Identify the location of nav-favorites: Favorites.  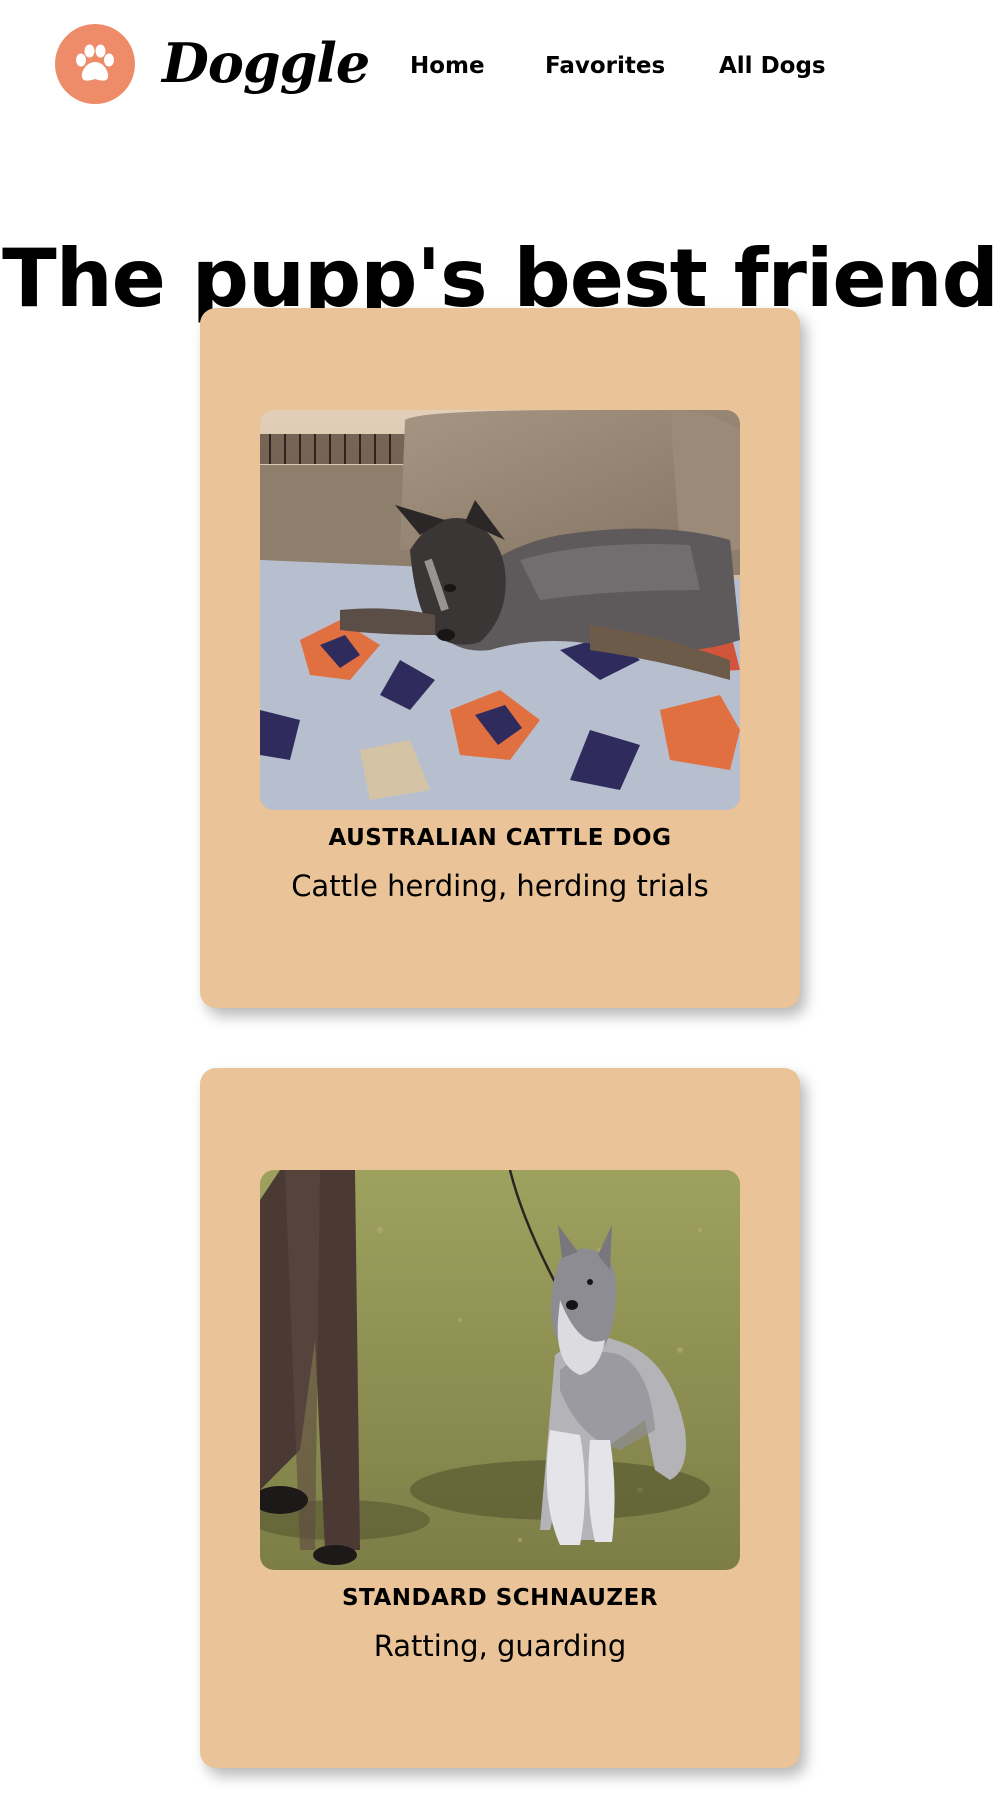
(605, 66).